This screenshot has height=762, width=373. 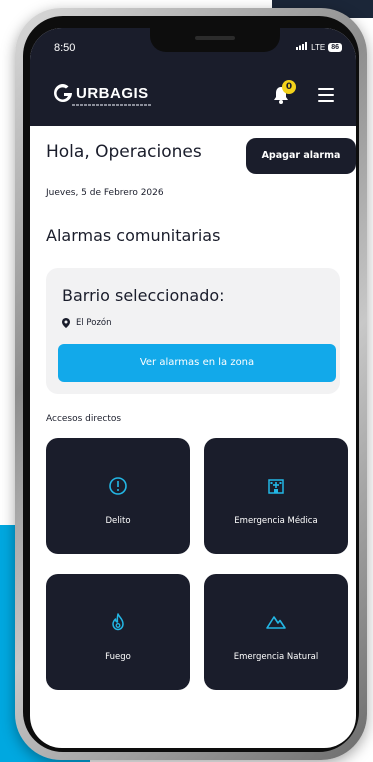 I want to click on logo-text: URBAGIS, so click(x=112, y=93).